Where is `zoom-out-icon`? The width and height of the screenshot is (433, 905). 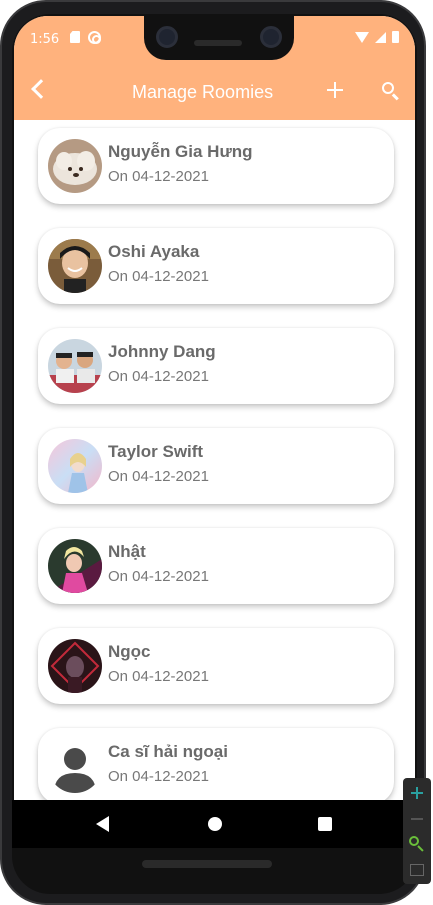
zoom-out-icon is located at coordinates (417, 819).